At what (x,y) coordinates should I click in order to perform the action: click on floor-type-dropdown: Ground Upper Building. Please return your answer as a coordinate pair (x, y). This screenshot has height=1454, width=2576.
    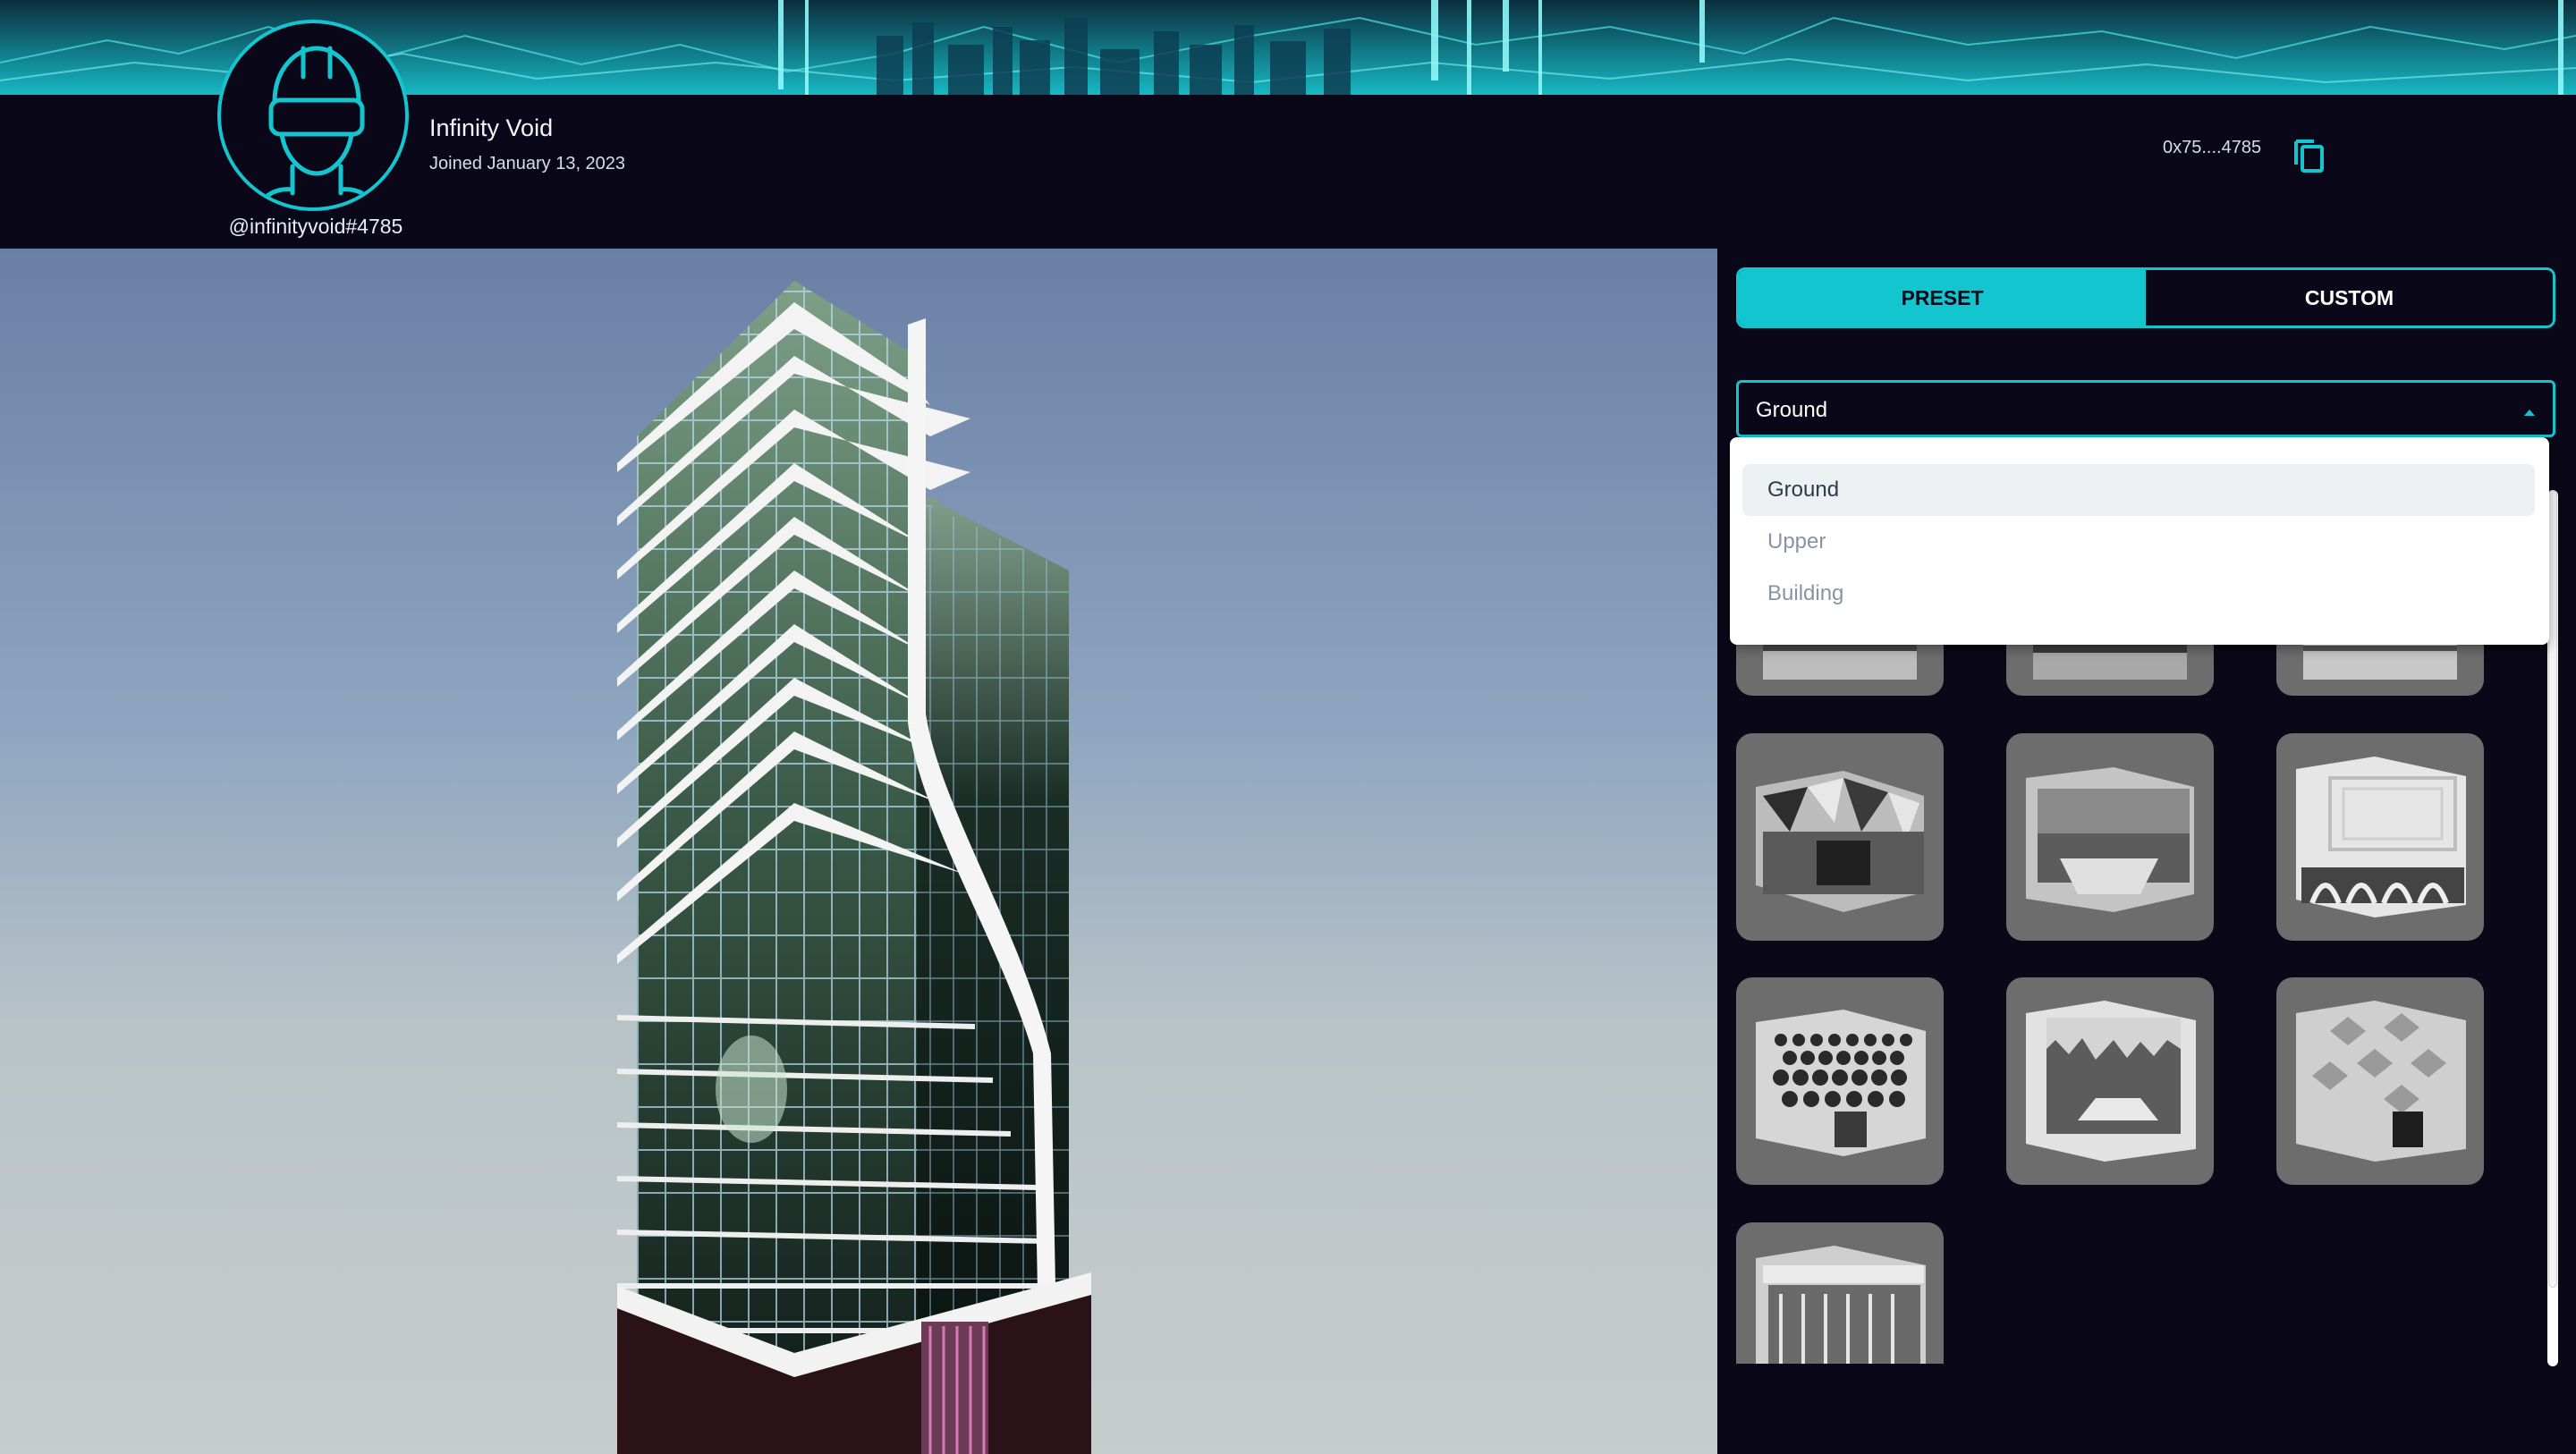
    Looking at the image, I should click on (2139, 541).